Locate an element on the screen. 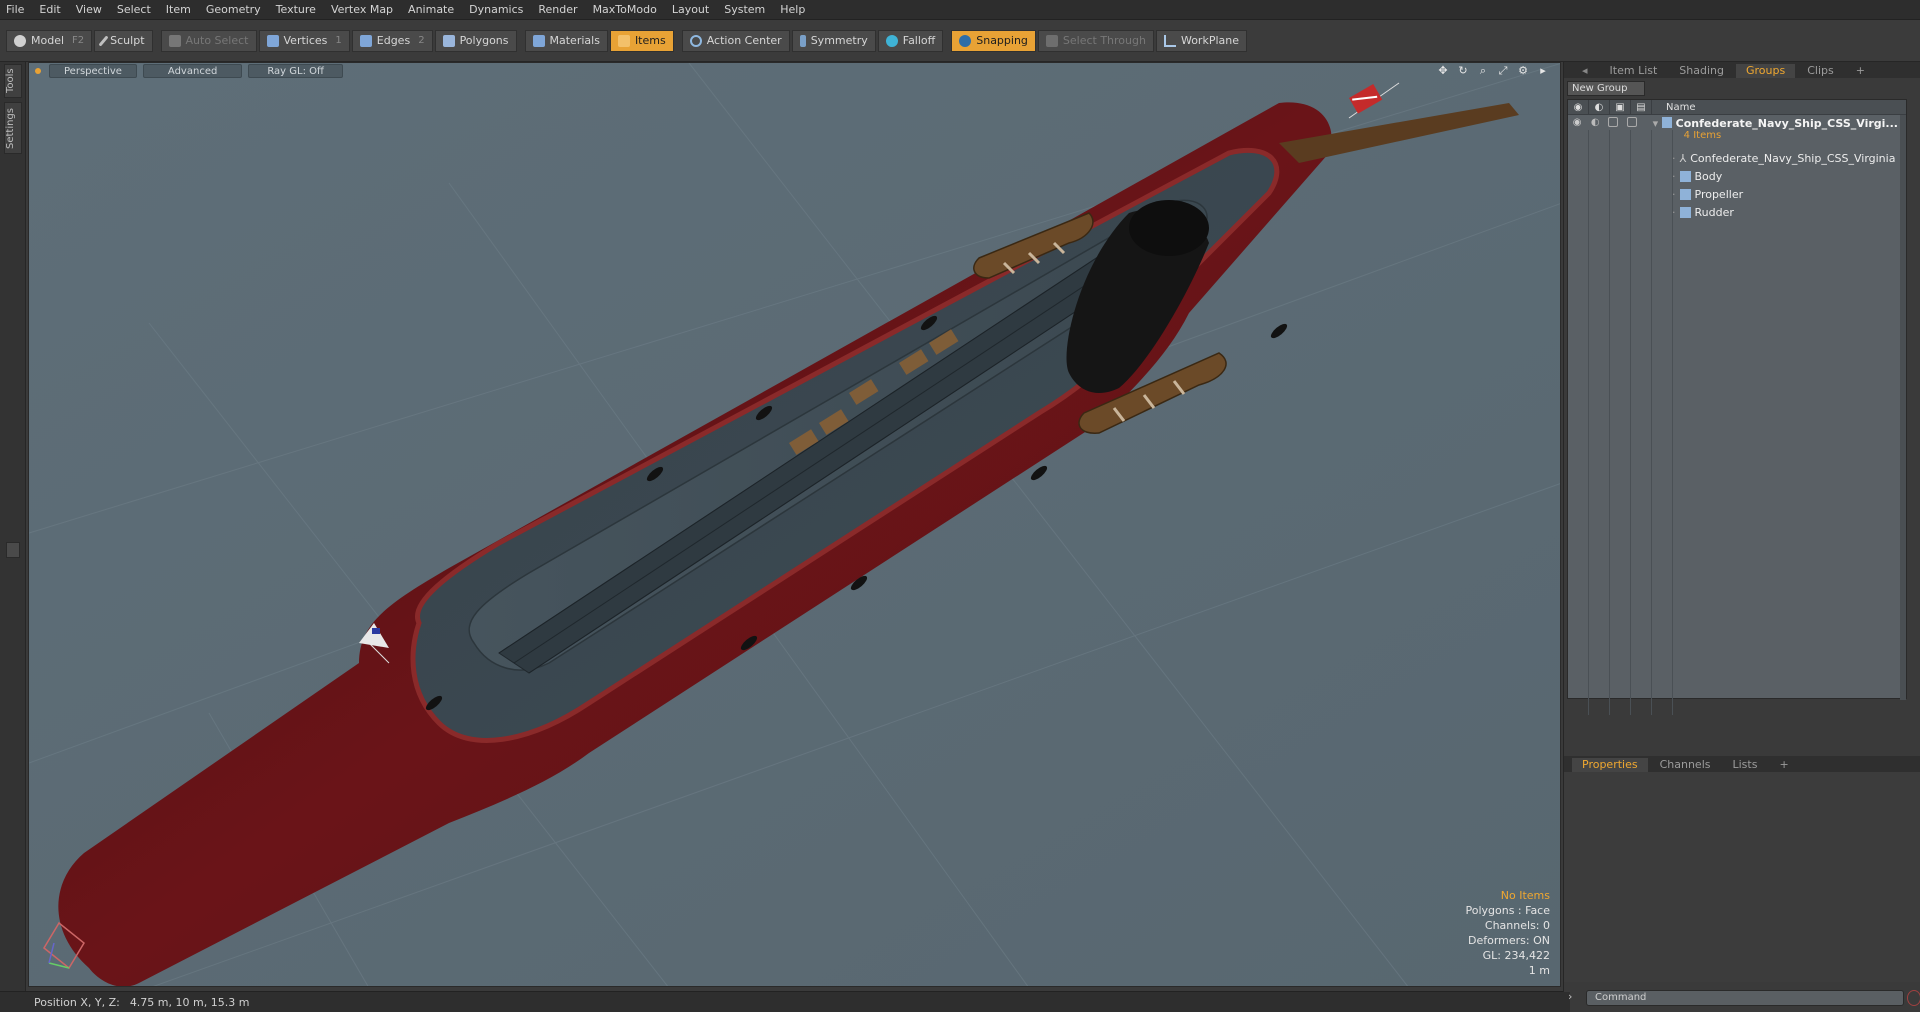 Image resolution: width=1920 pixels, height=1012 pixels. menu-maxtomodo: MaxToModo is located at coordinates (625, 9).